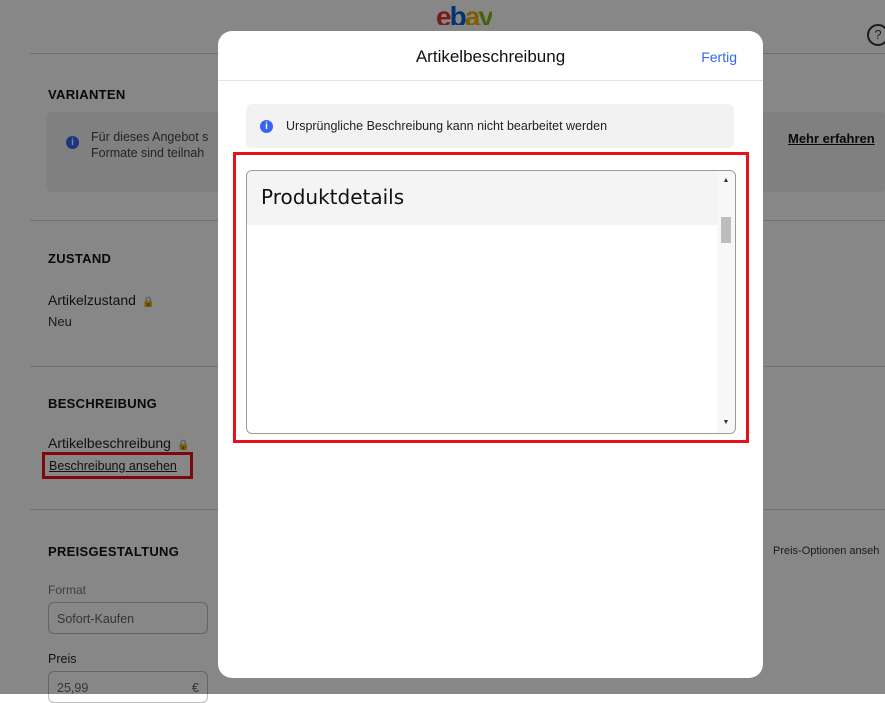  Describe the element at coordinates (490, 56) in the screenshot. I see `modal-title: Artikelbeschreibung` at that location.